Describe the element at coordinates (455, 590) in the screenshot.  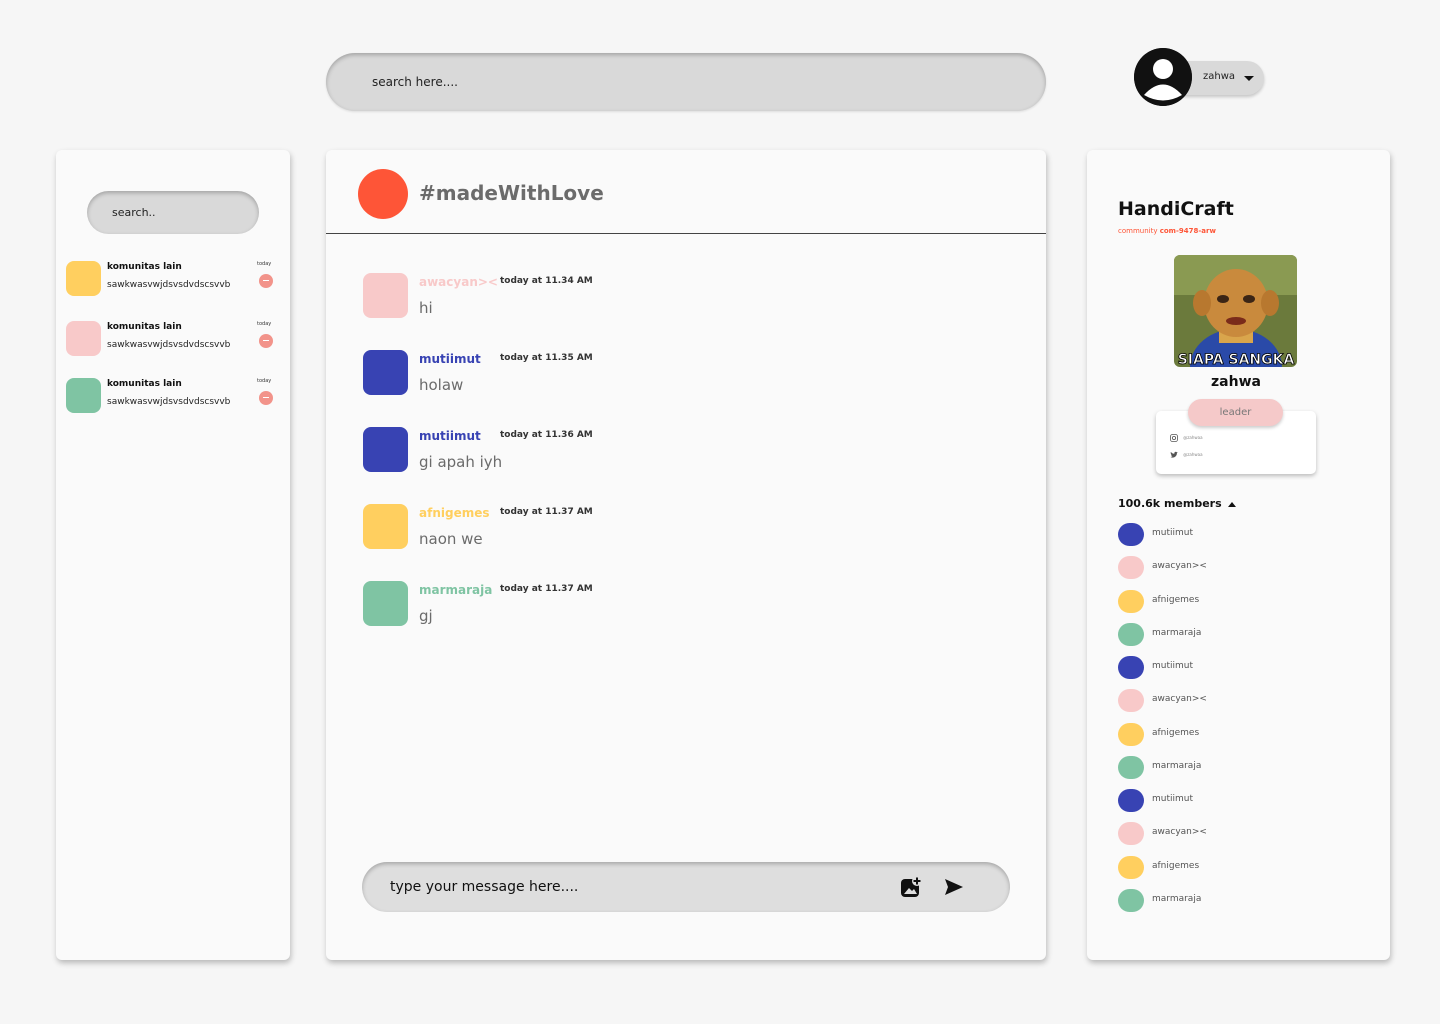
I see `message-author: marmaraja` at that location.